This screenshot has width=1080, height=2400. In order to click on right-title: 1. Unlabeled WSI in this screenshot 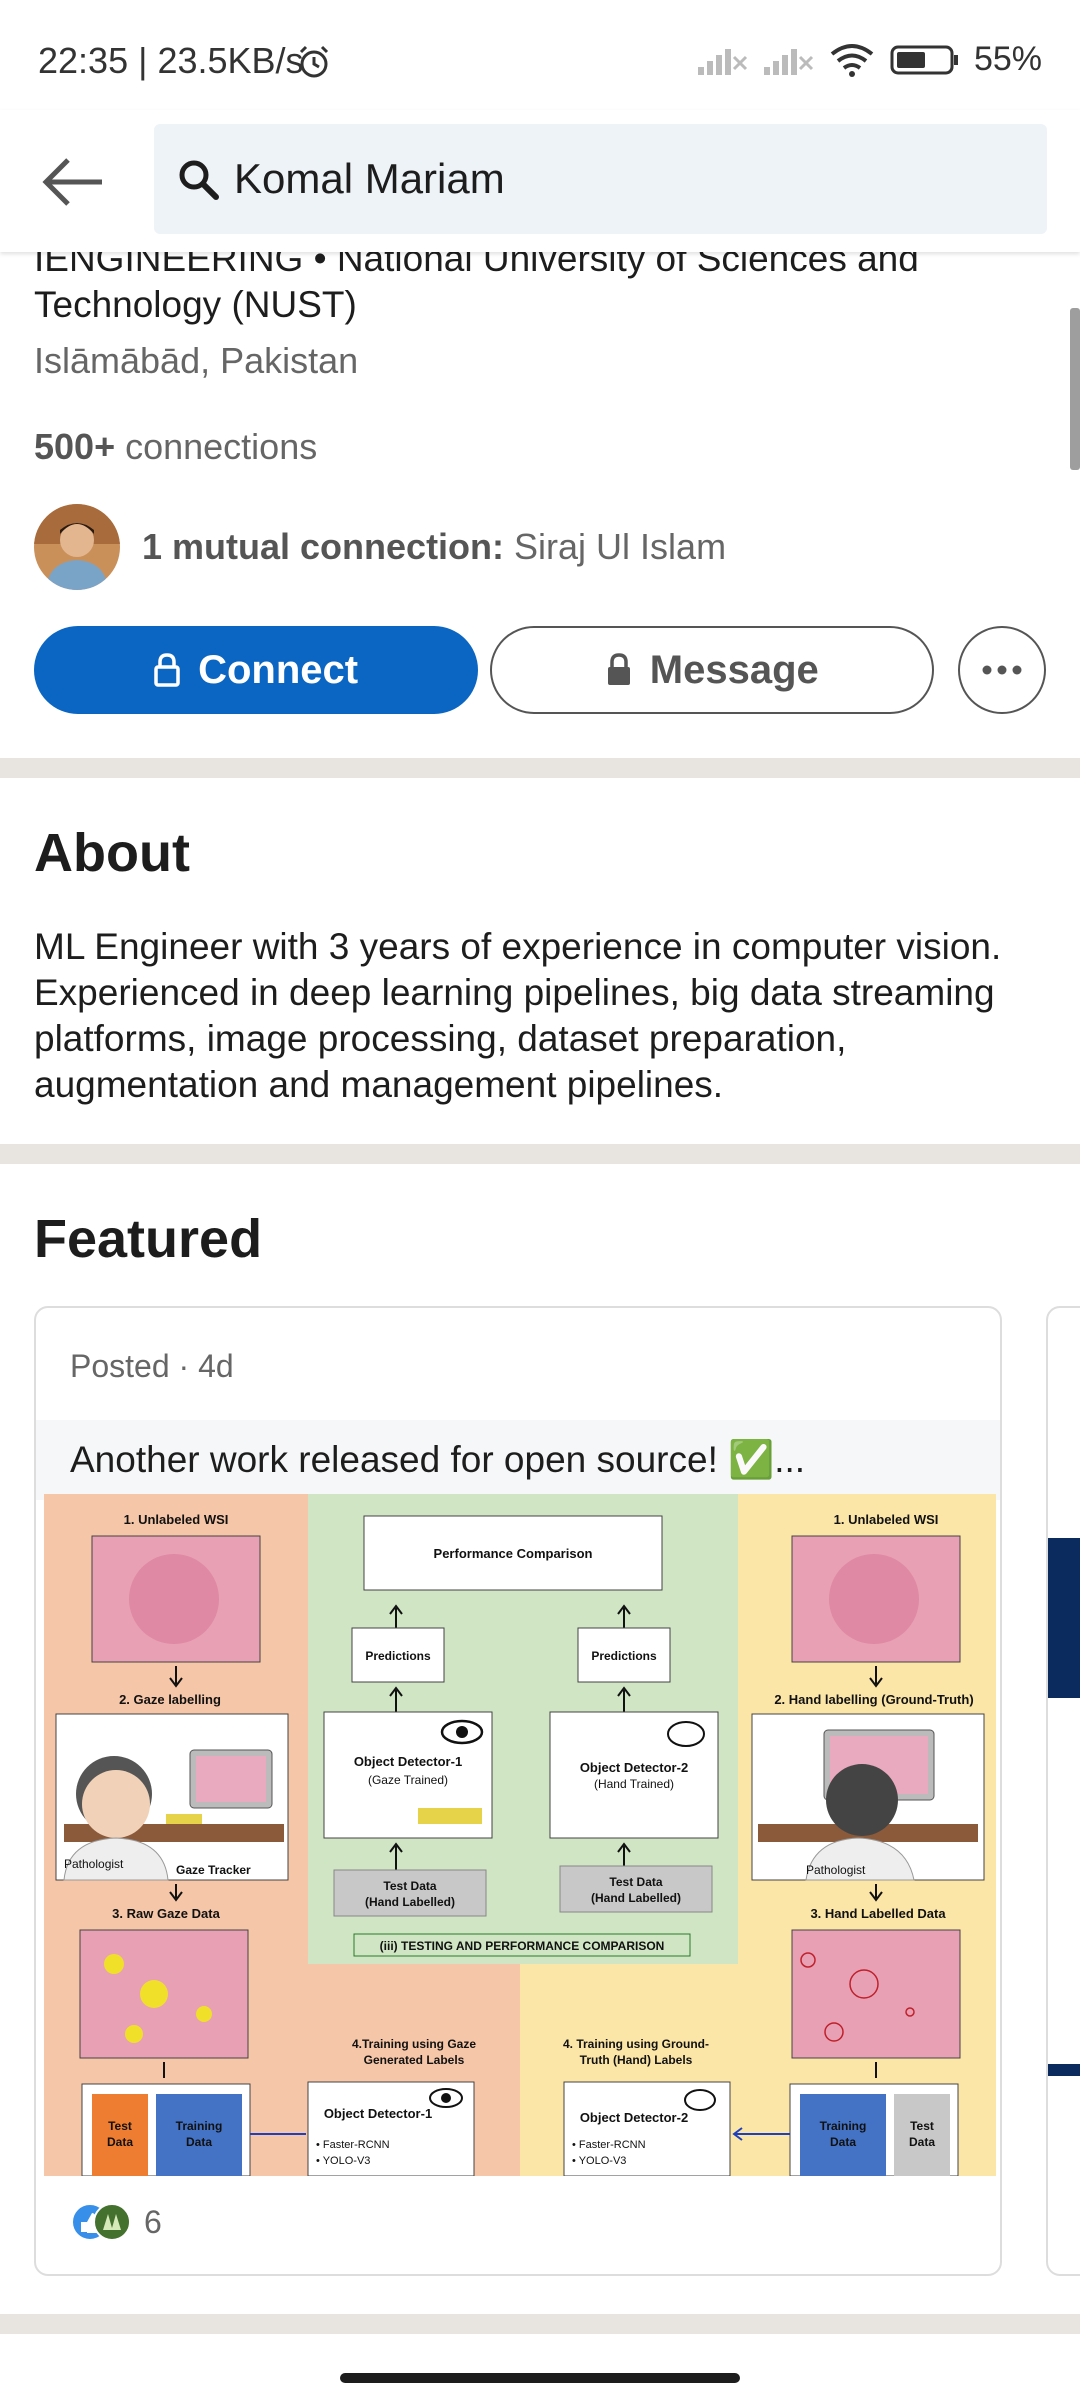, I will do `click(886, 1519)`.